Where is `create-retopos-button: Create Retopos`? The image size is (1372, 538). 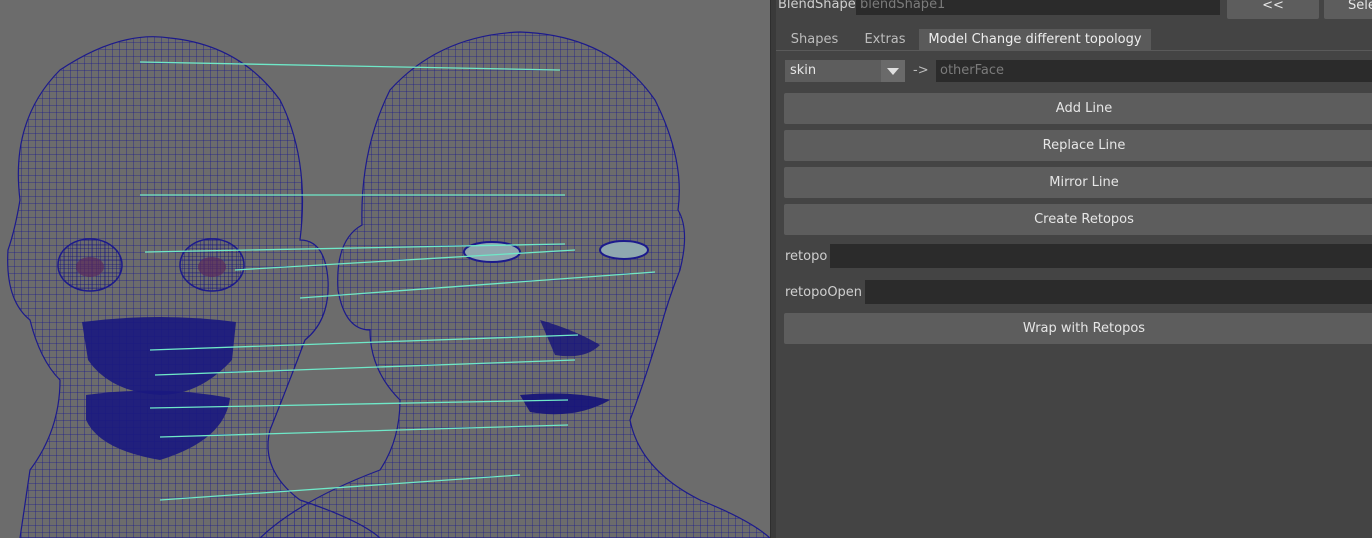 create-retopos-button: Create Retopos is located at coordinates (1078, 219).